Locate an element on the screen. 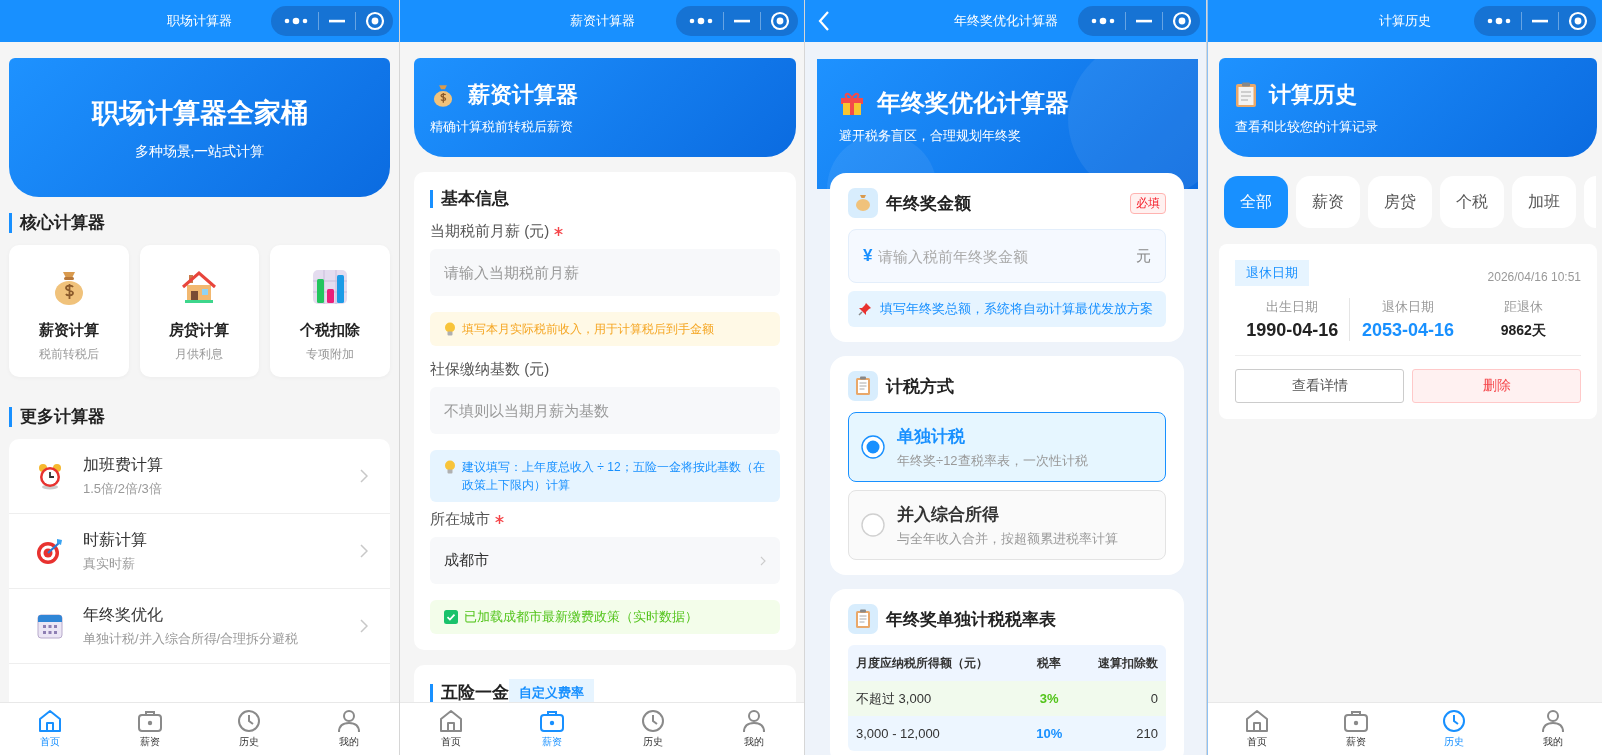 Image resolution: width=1602 pixels, height=755 pixels. section-heading: 核心计算器 is located at coordinates (199, 223).